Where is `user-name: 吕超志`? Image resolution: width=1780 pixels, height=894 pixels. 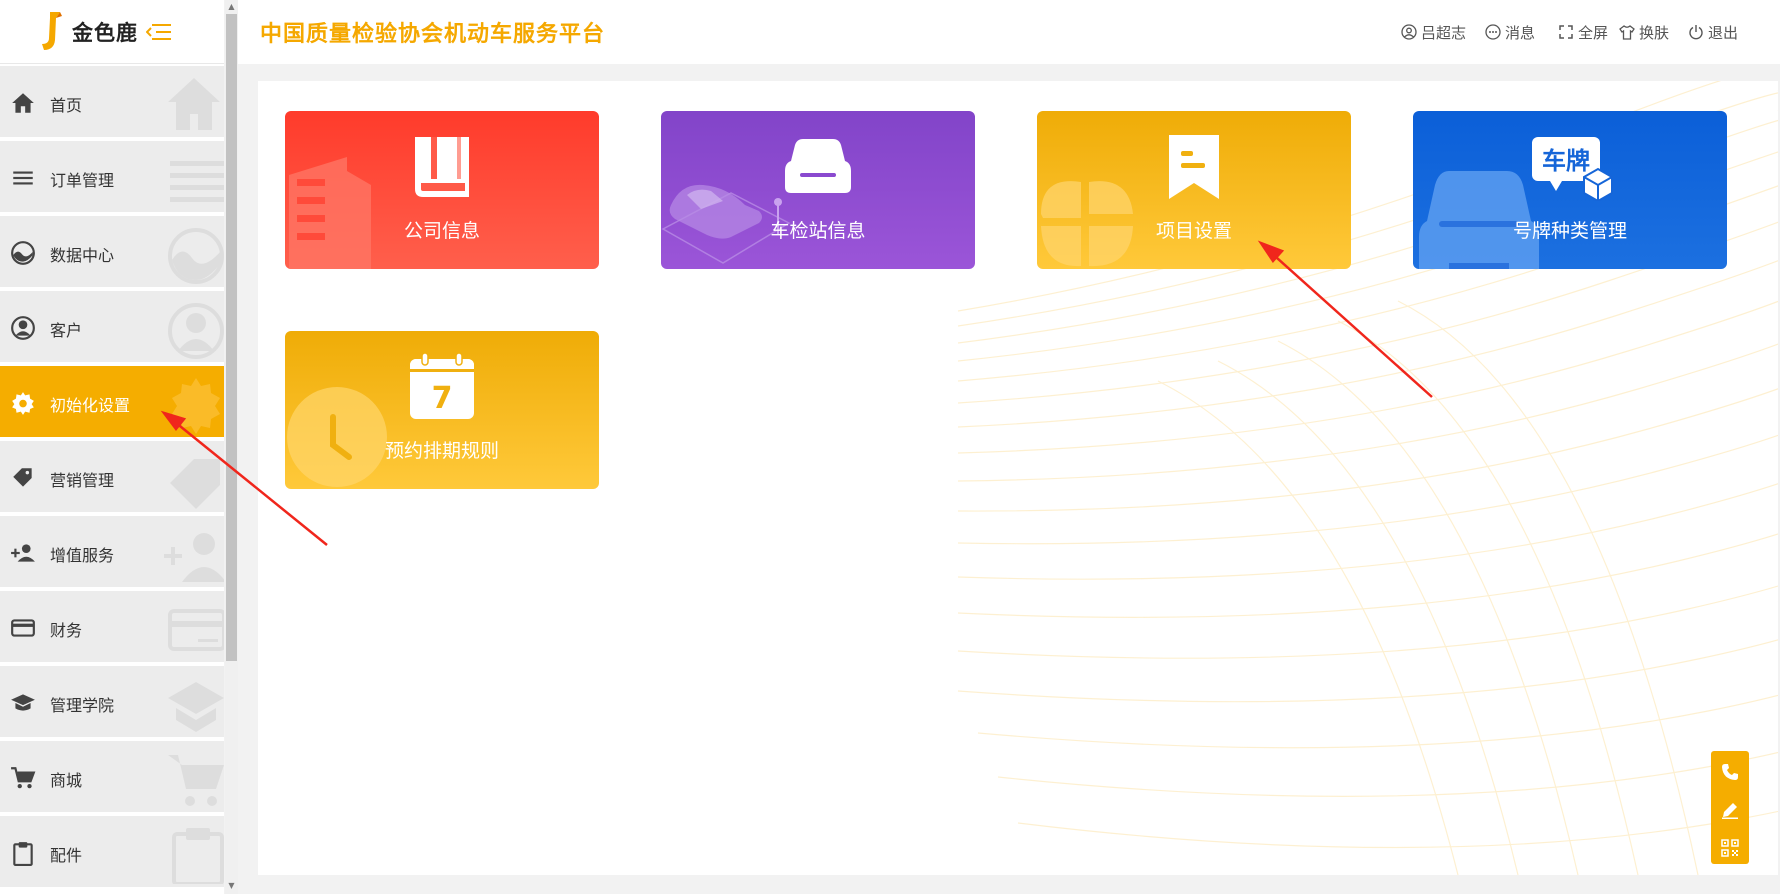 user-name: 吕超志 is located at coordinates (1444, 33).